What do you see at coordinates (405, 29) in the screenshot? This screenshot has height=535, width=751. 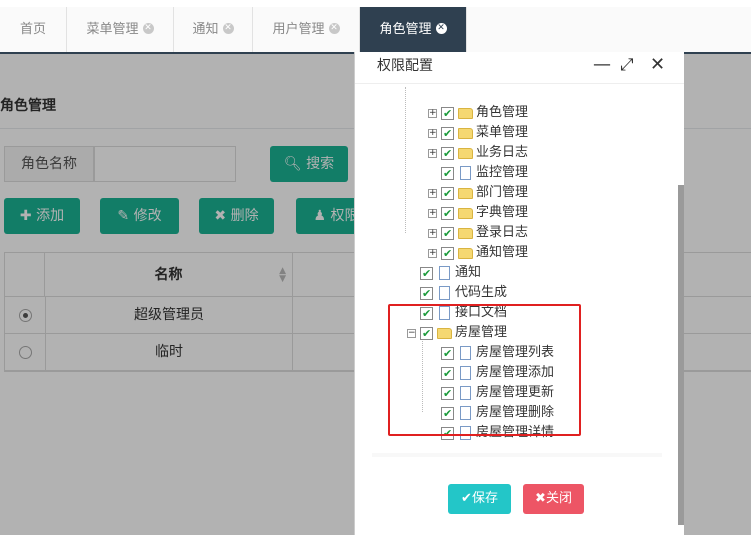 I see `tab-label: 角色管理` at bounding box center [405, 29].